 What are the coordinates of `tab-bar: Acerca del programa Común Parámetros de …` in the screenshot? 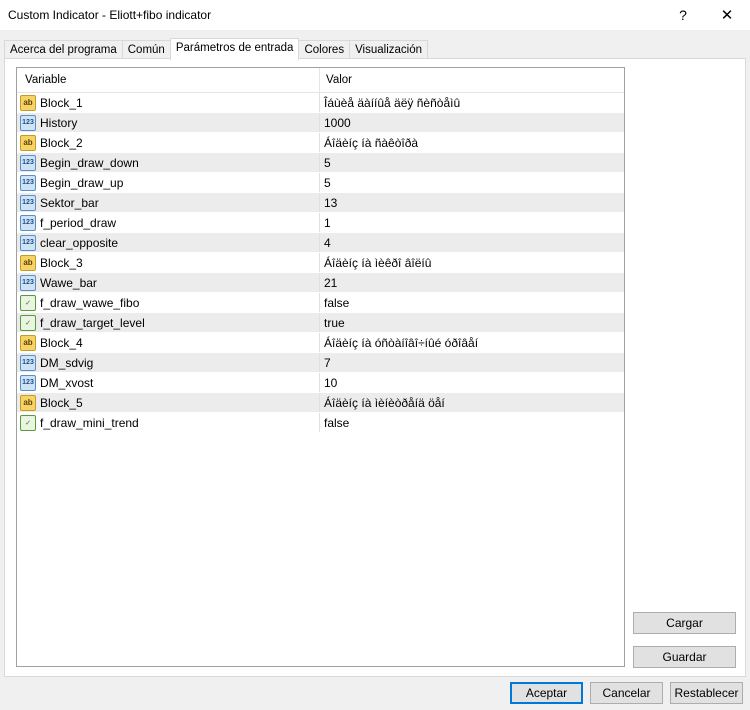 It's located at (216, 49).